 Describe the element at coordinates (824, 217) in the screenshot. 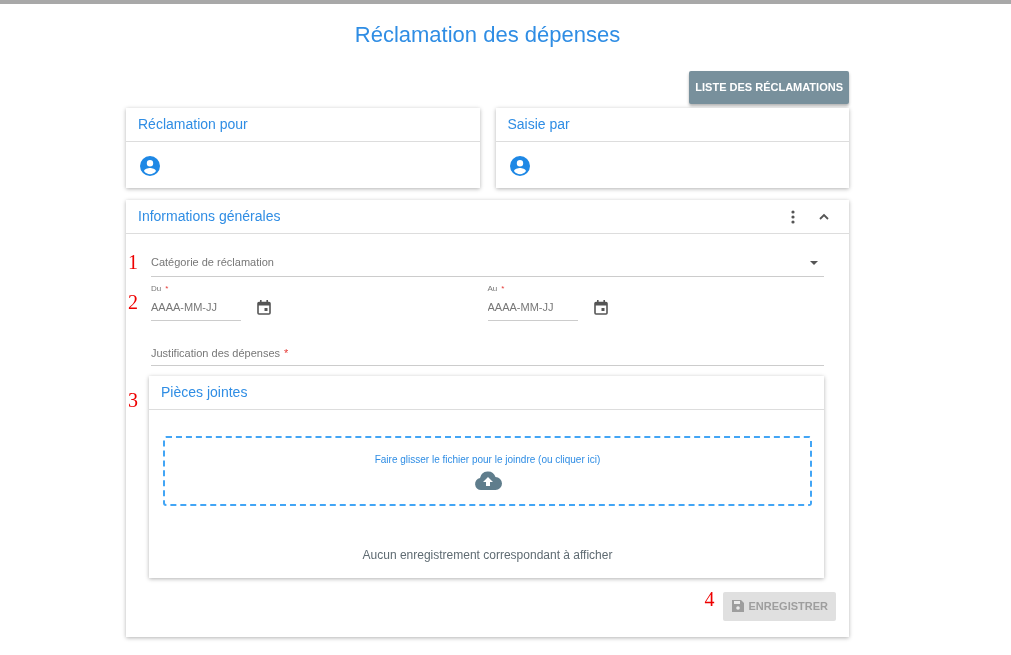

I see `collapse-chevron-icon` at that location.